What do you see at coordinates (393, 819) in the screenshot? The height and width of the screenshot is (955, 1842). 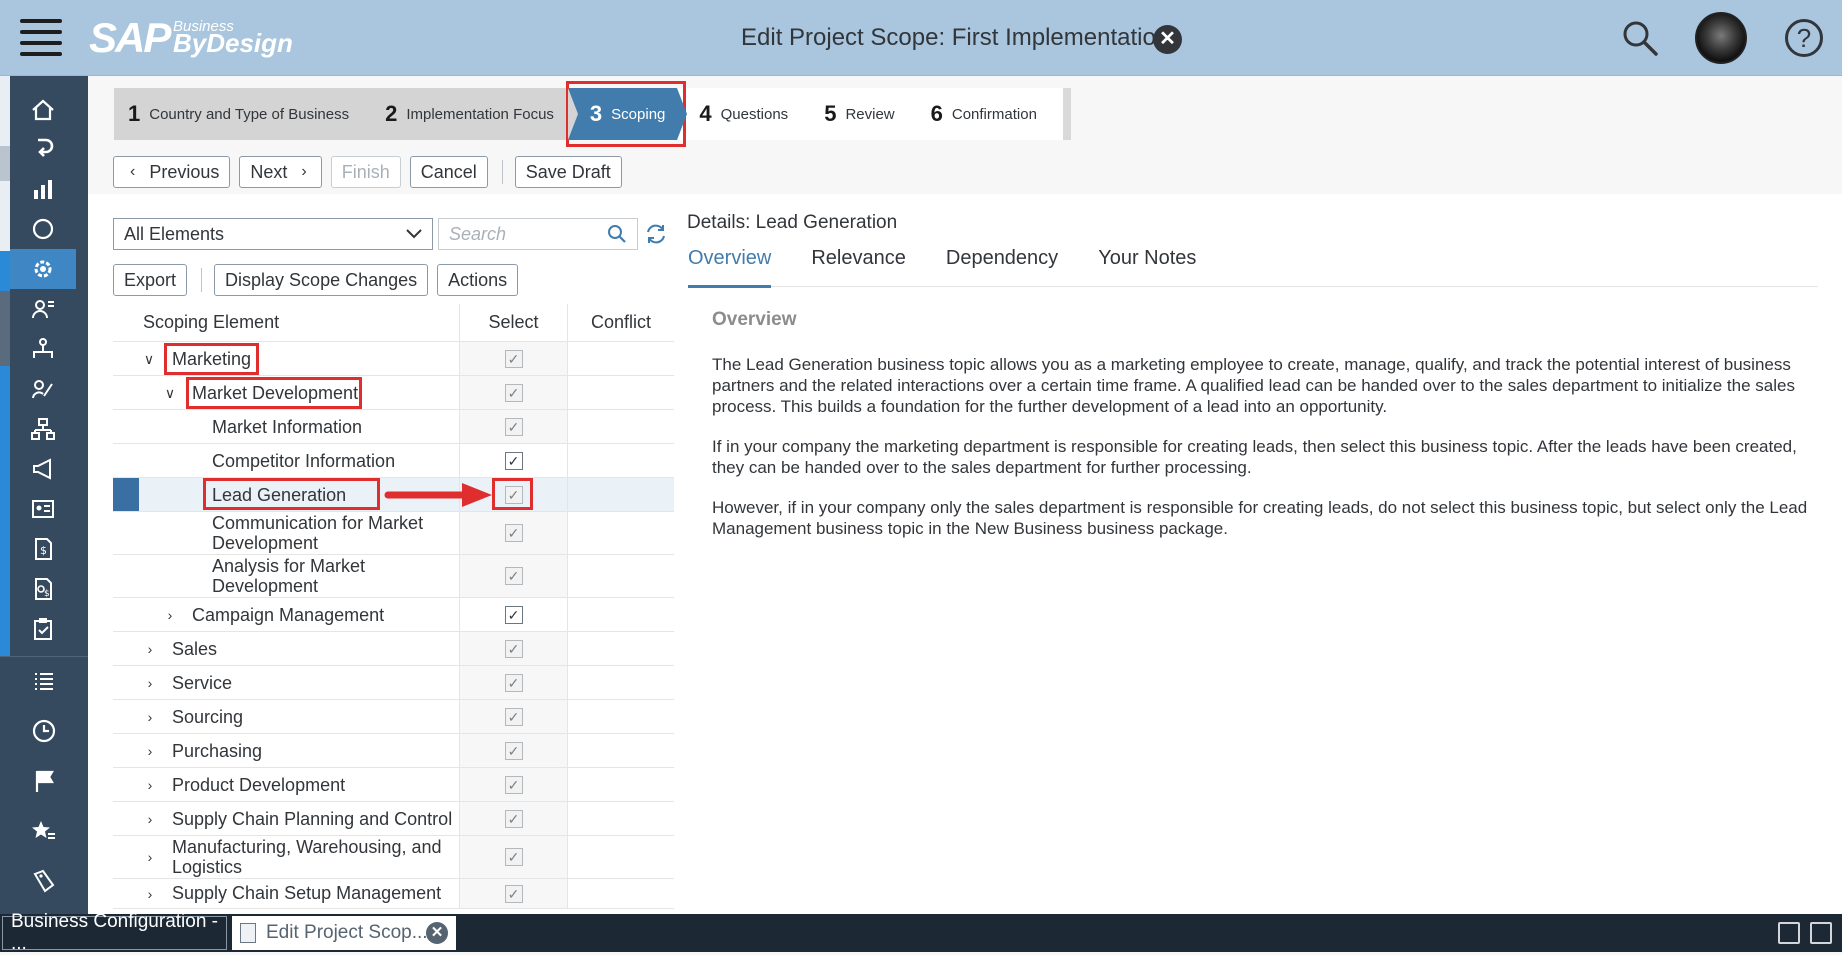 I see `tree-row: › Supply Chain Planning and Control ✓` at bounding box center [393, 819].